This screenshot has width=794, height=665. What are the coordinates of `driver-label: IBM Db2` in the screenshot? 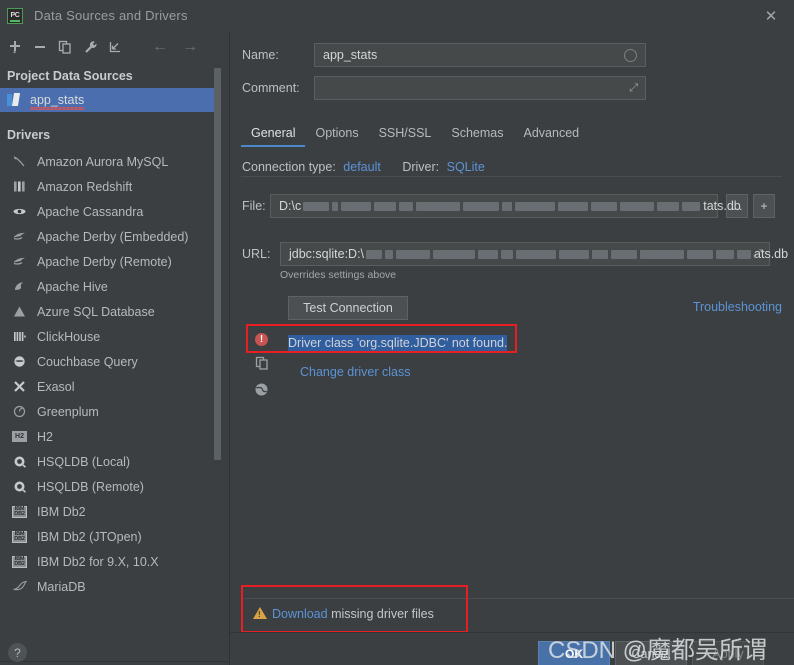 It's located at (61, 511).